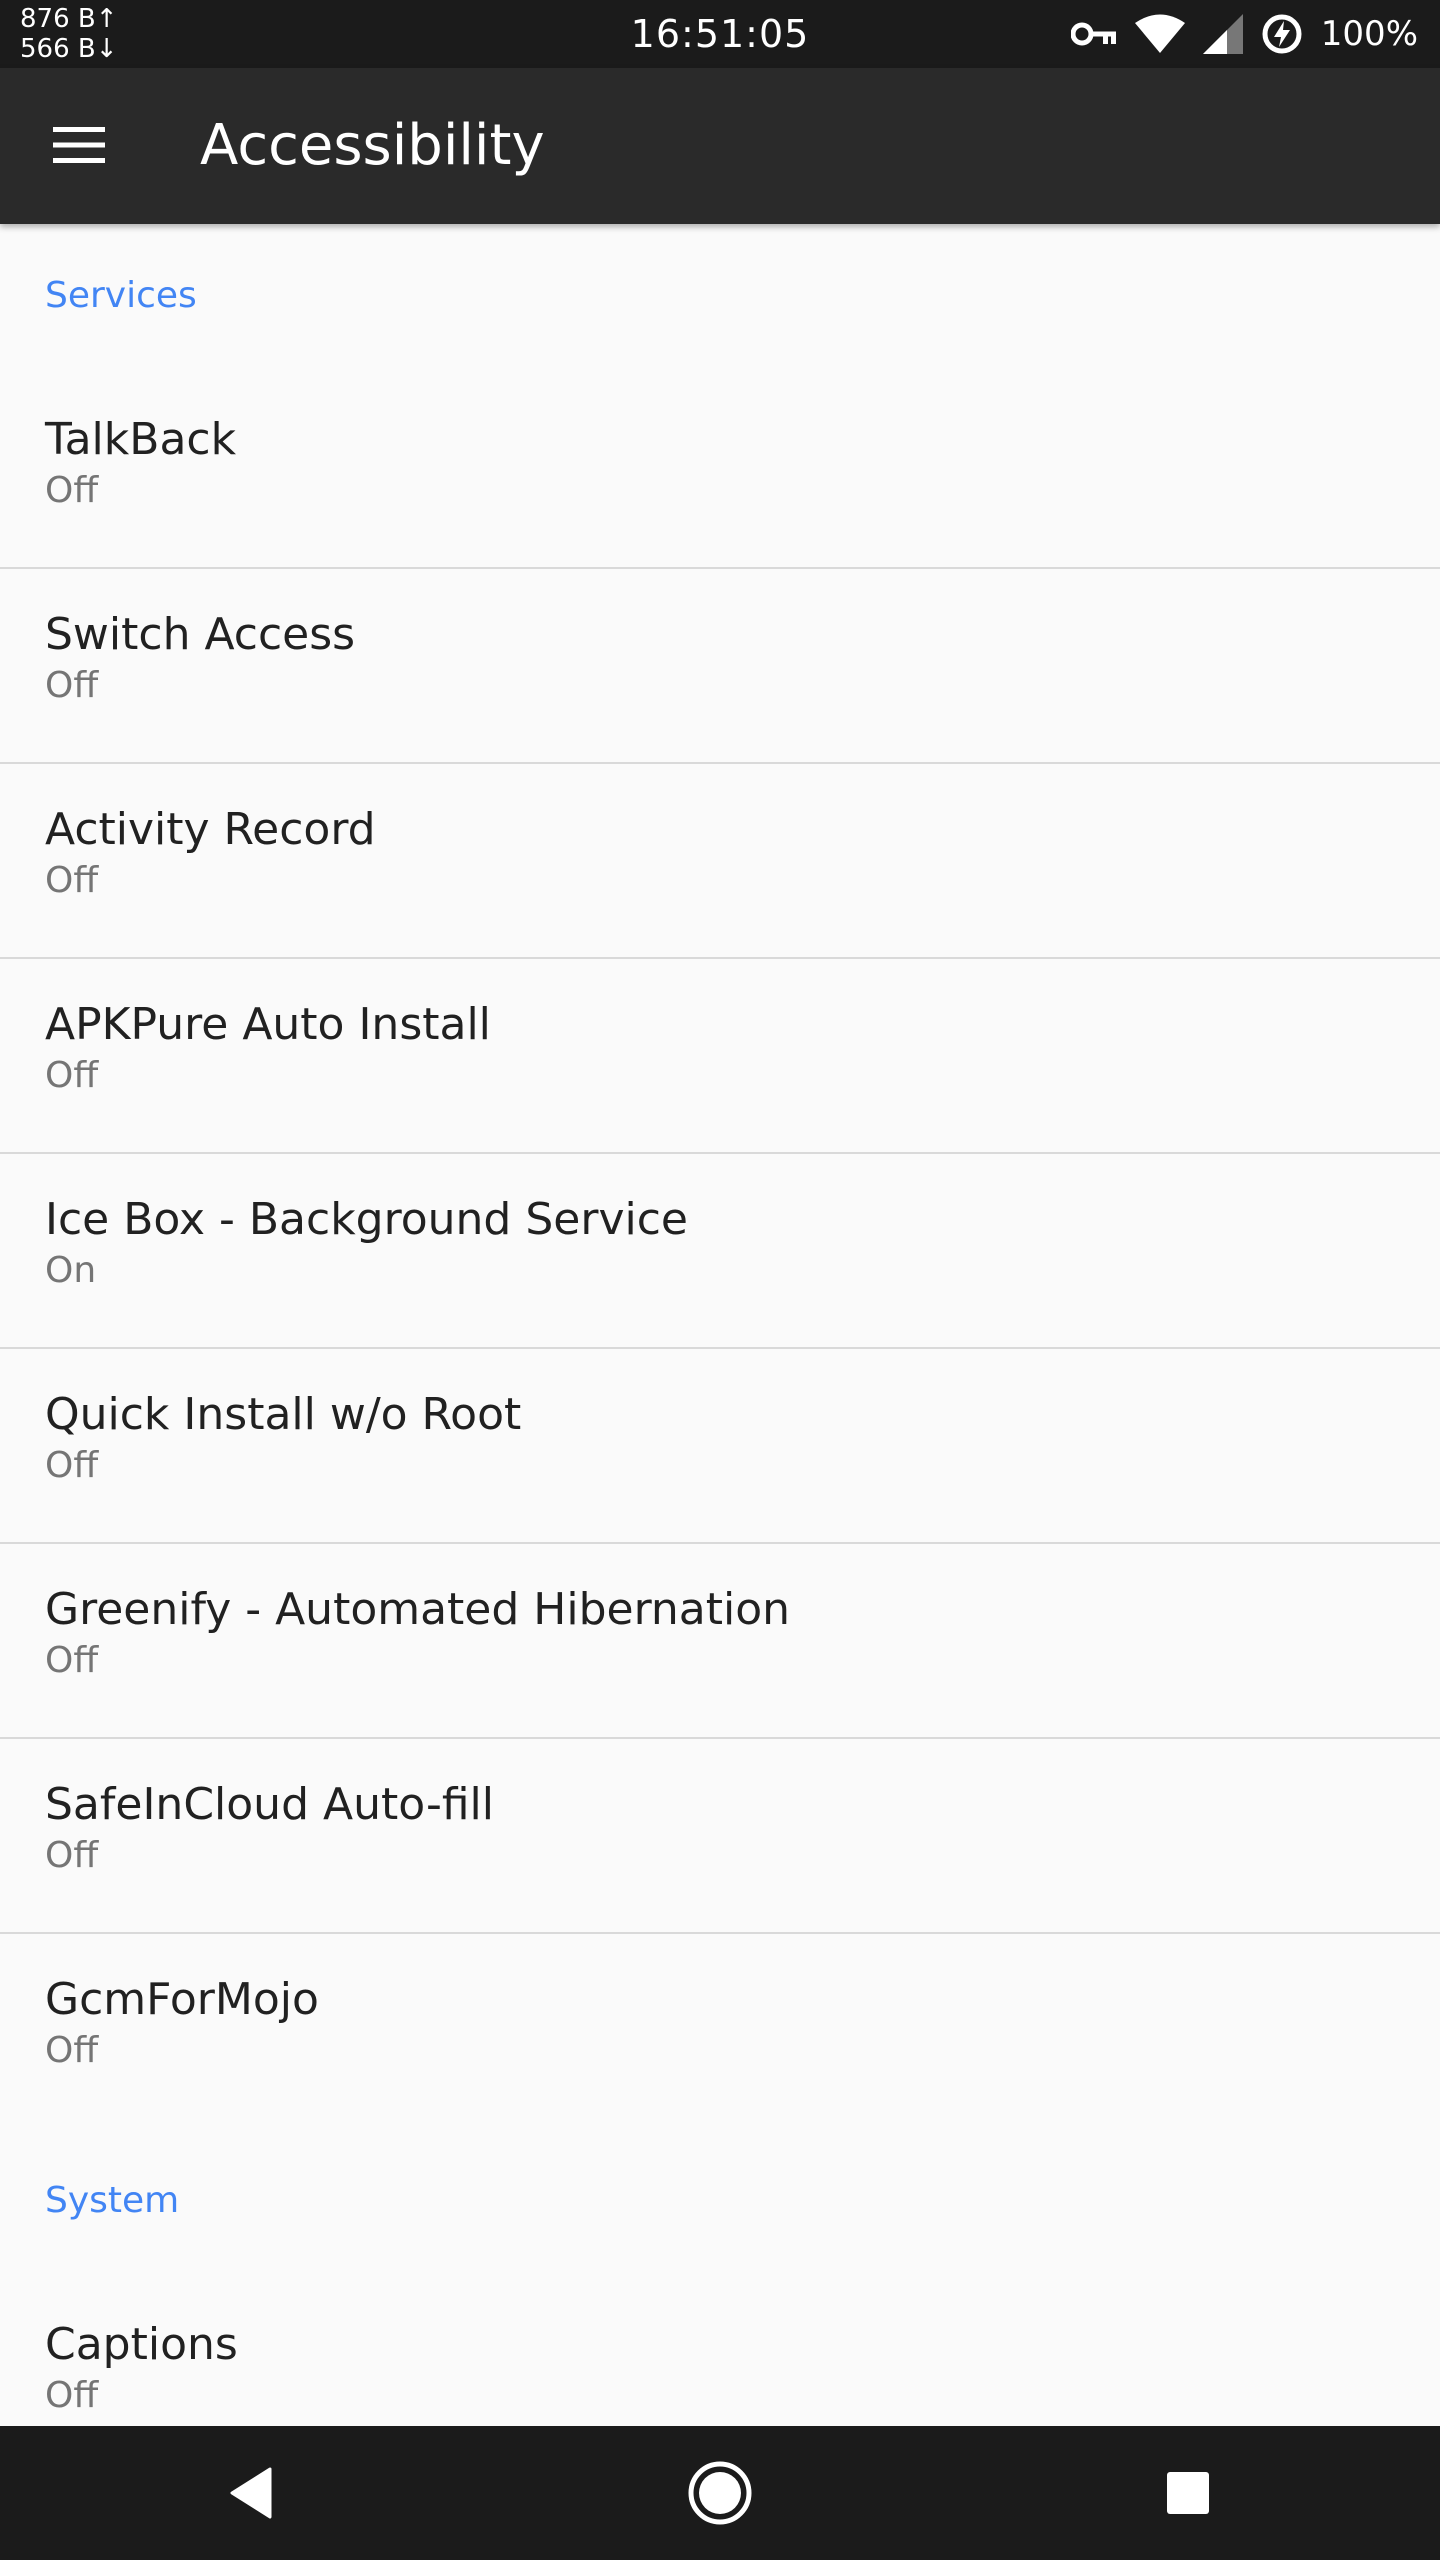  I want to click on back-icon, so click(251, 2493).